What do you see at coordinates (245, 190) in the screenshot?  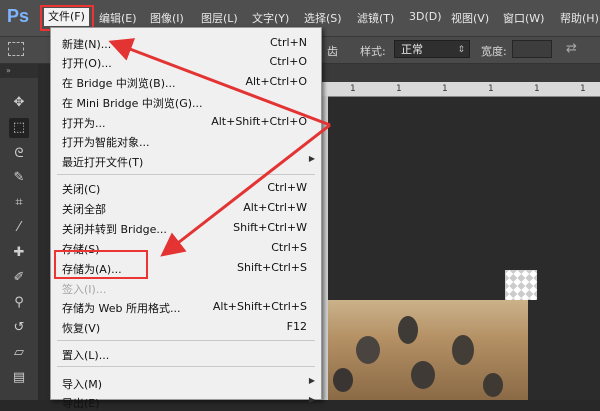 I see `arrow-to-save-as` at bounding box center [245, 190].